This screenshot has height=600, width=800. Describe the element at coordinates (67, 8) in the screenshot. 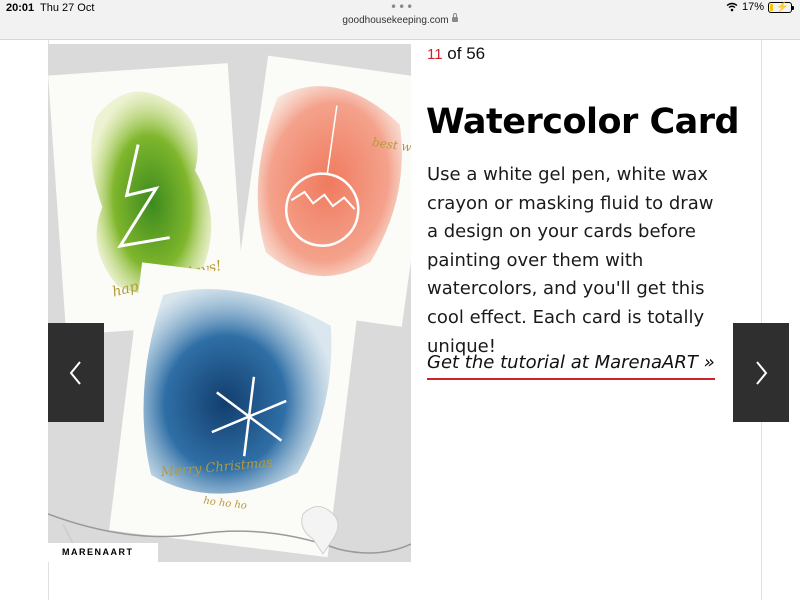

I see `status-date: Thu 27 Oct` at that location.